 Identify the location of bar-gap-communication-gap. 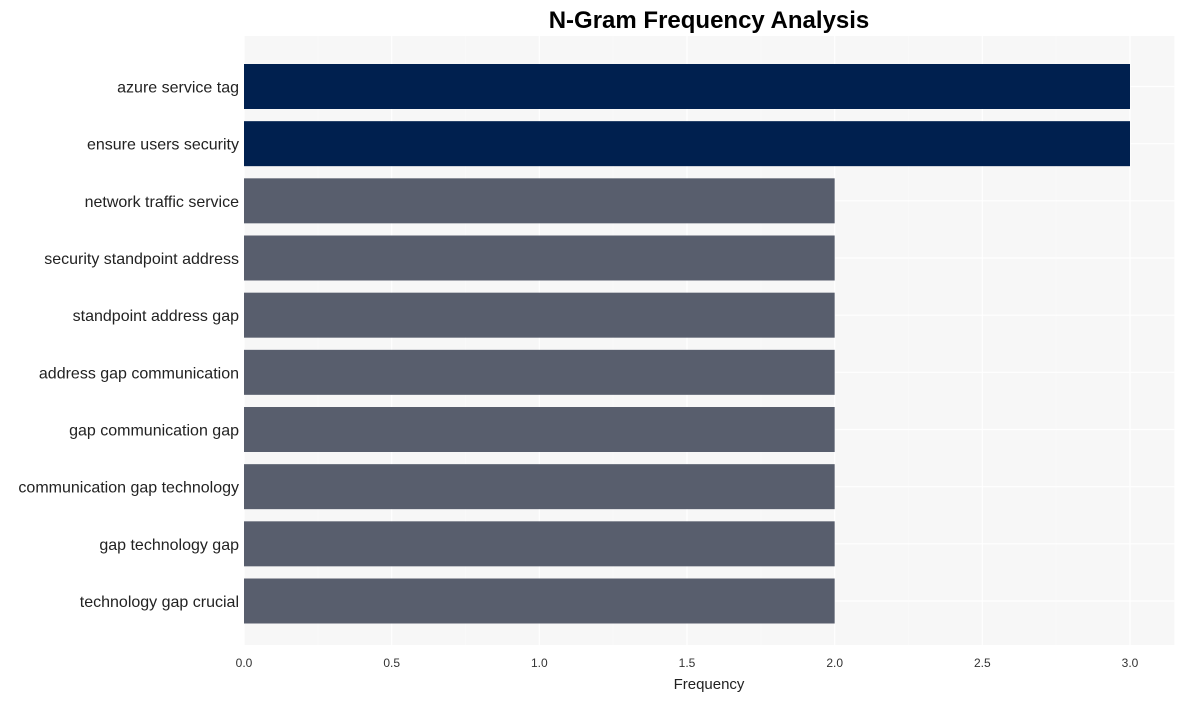
(539, 429).